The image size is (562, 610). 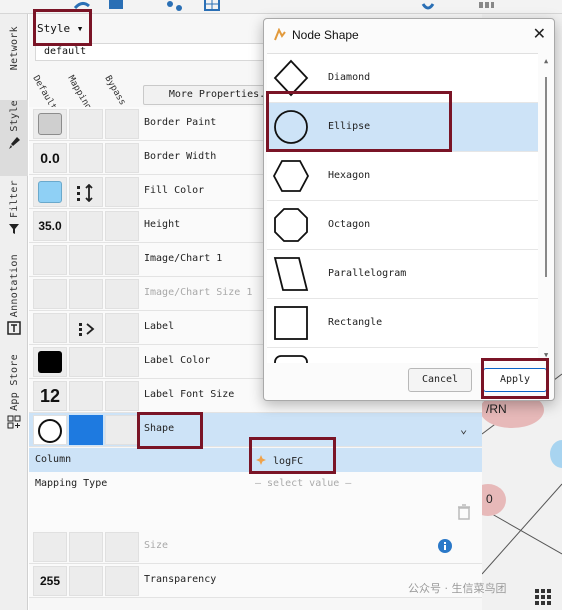 I want to click on filter-icon, so click(x=14, y=228).